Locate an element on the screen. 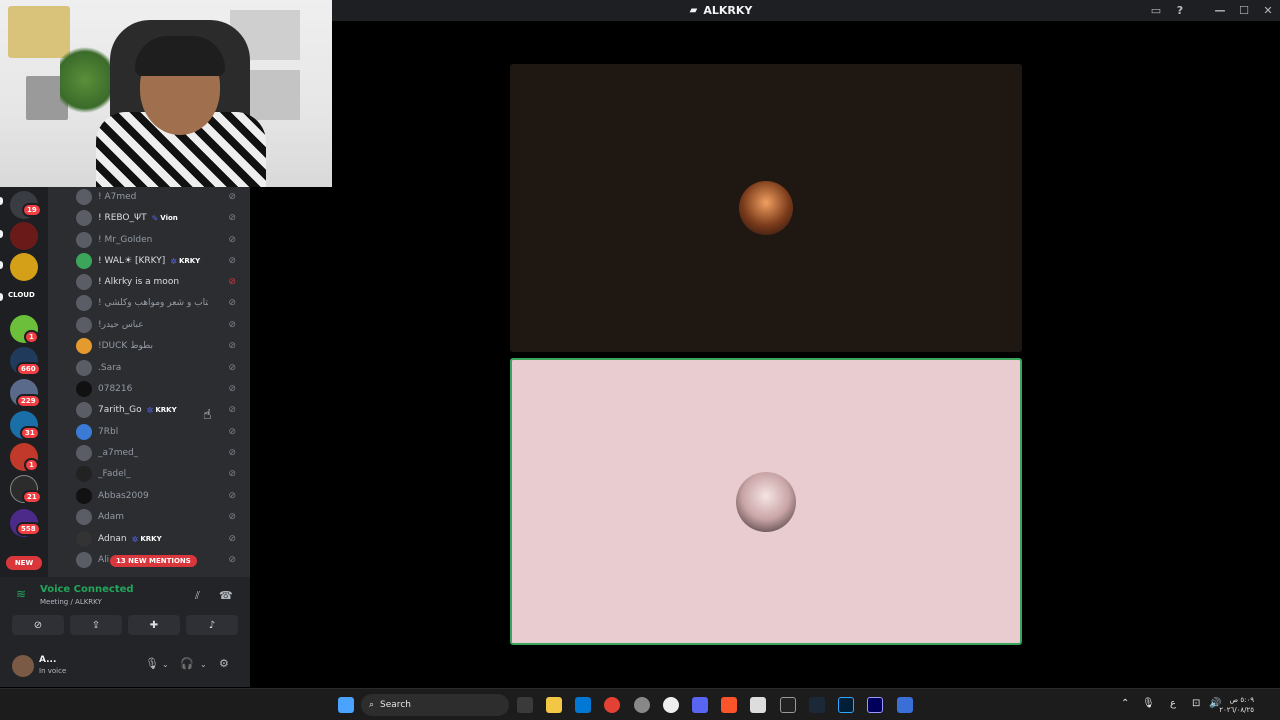 The width and height of the screenshot is (1280, 720). member-row: Abbas2009 ⊘ is located at coordinates (160, 496).